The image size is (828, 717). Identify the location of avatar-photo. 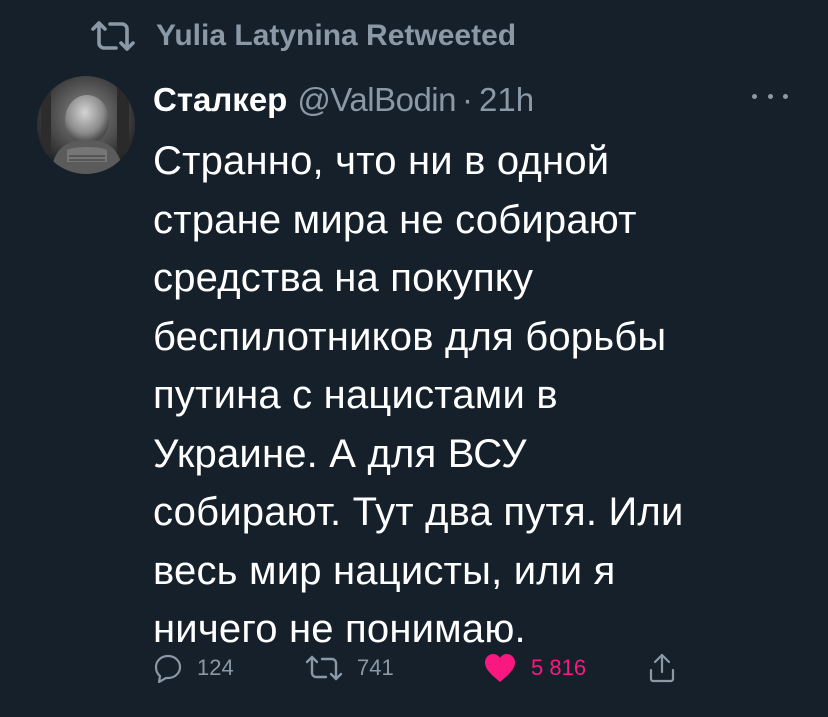
(86, 125).